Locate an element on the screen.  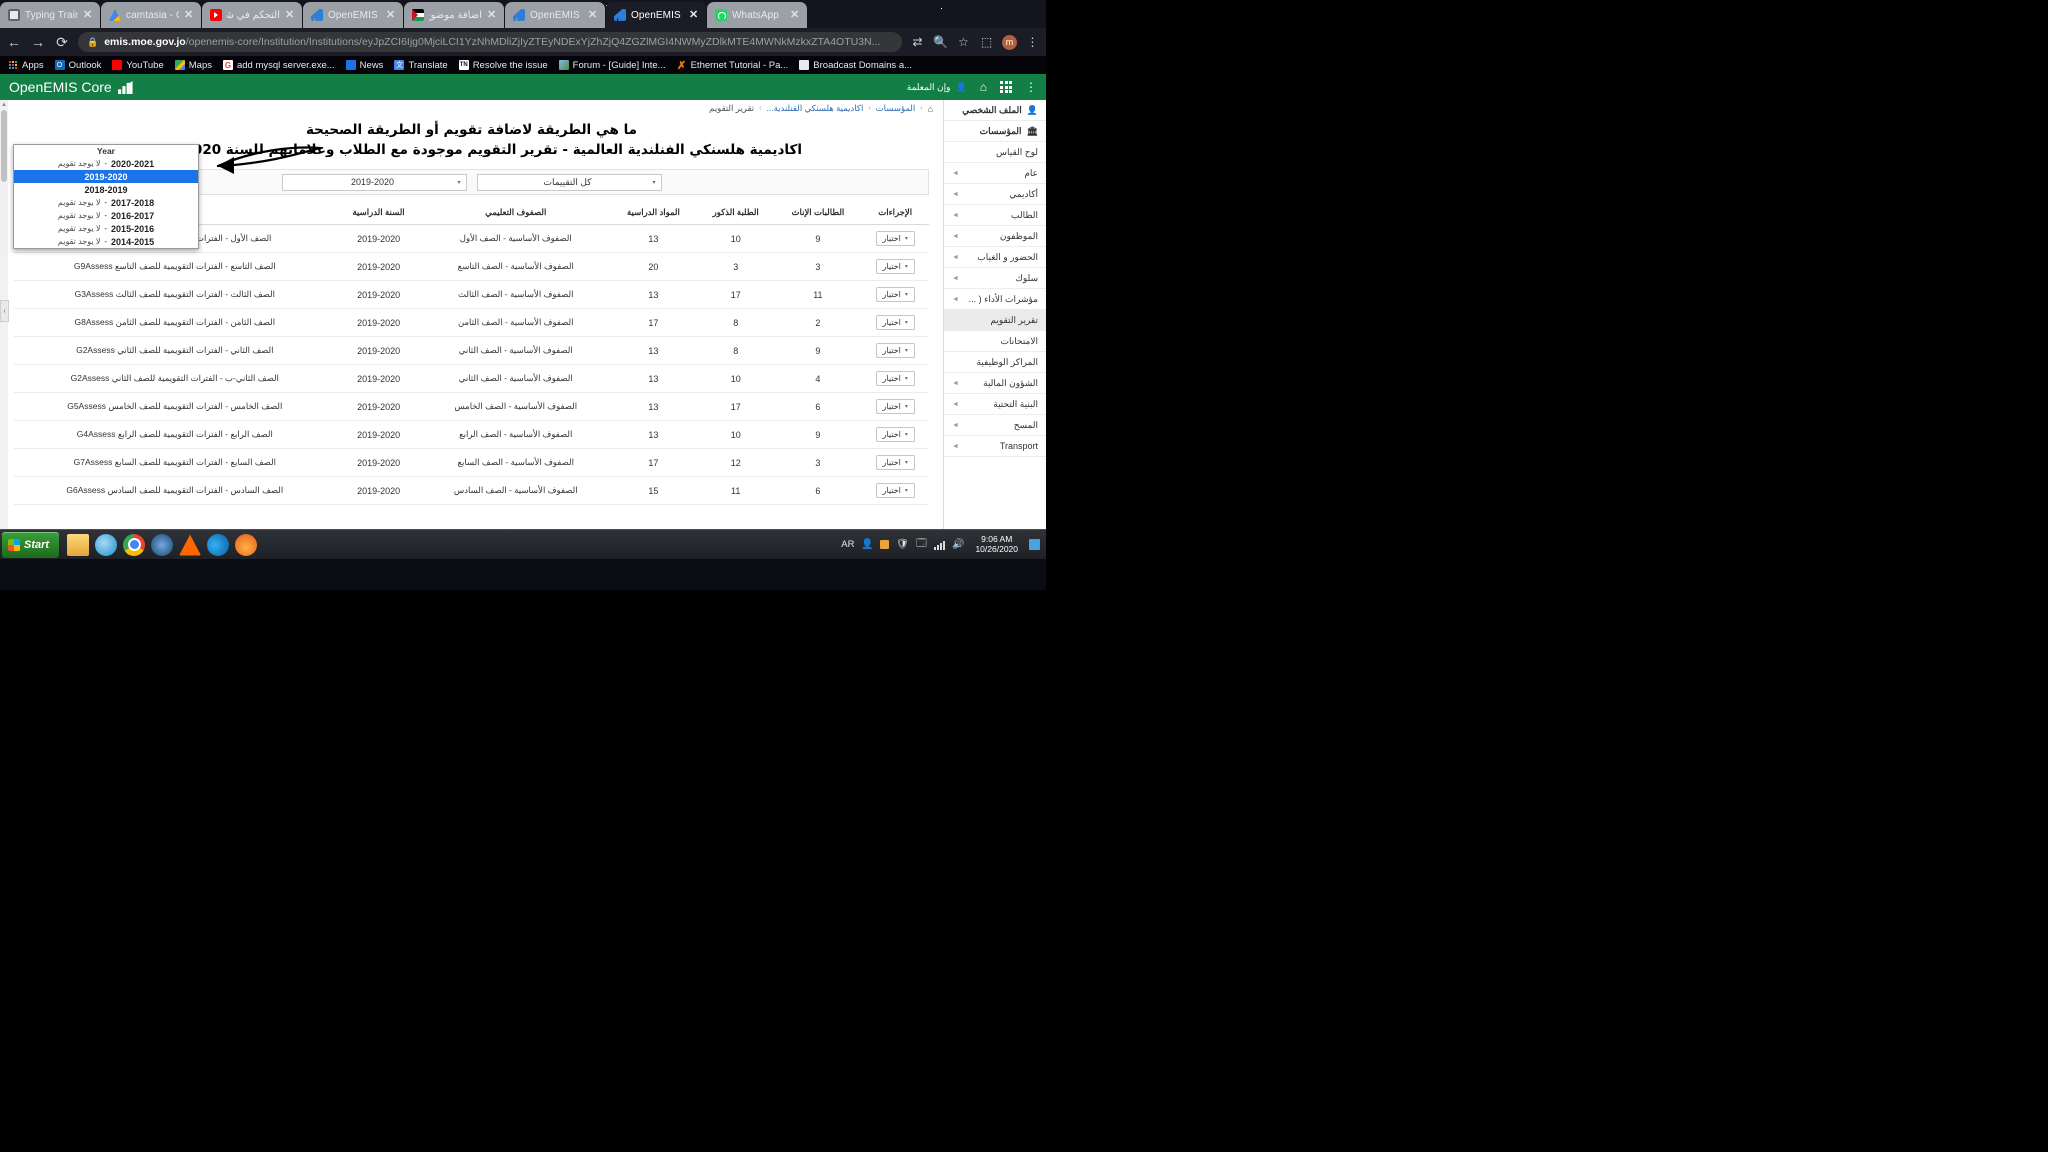
user-menu: 👤 وإن المعلمة is located at coordinates (937, 87).